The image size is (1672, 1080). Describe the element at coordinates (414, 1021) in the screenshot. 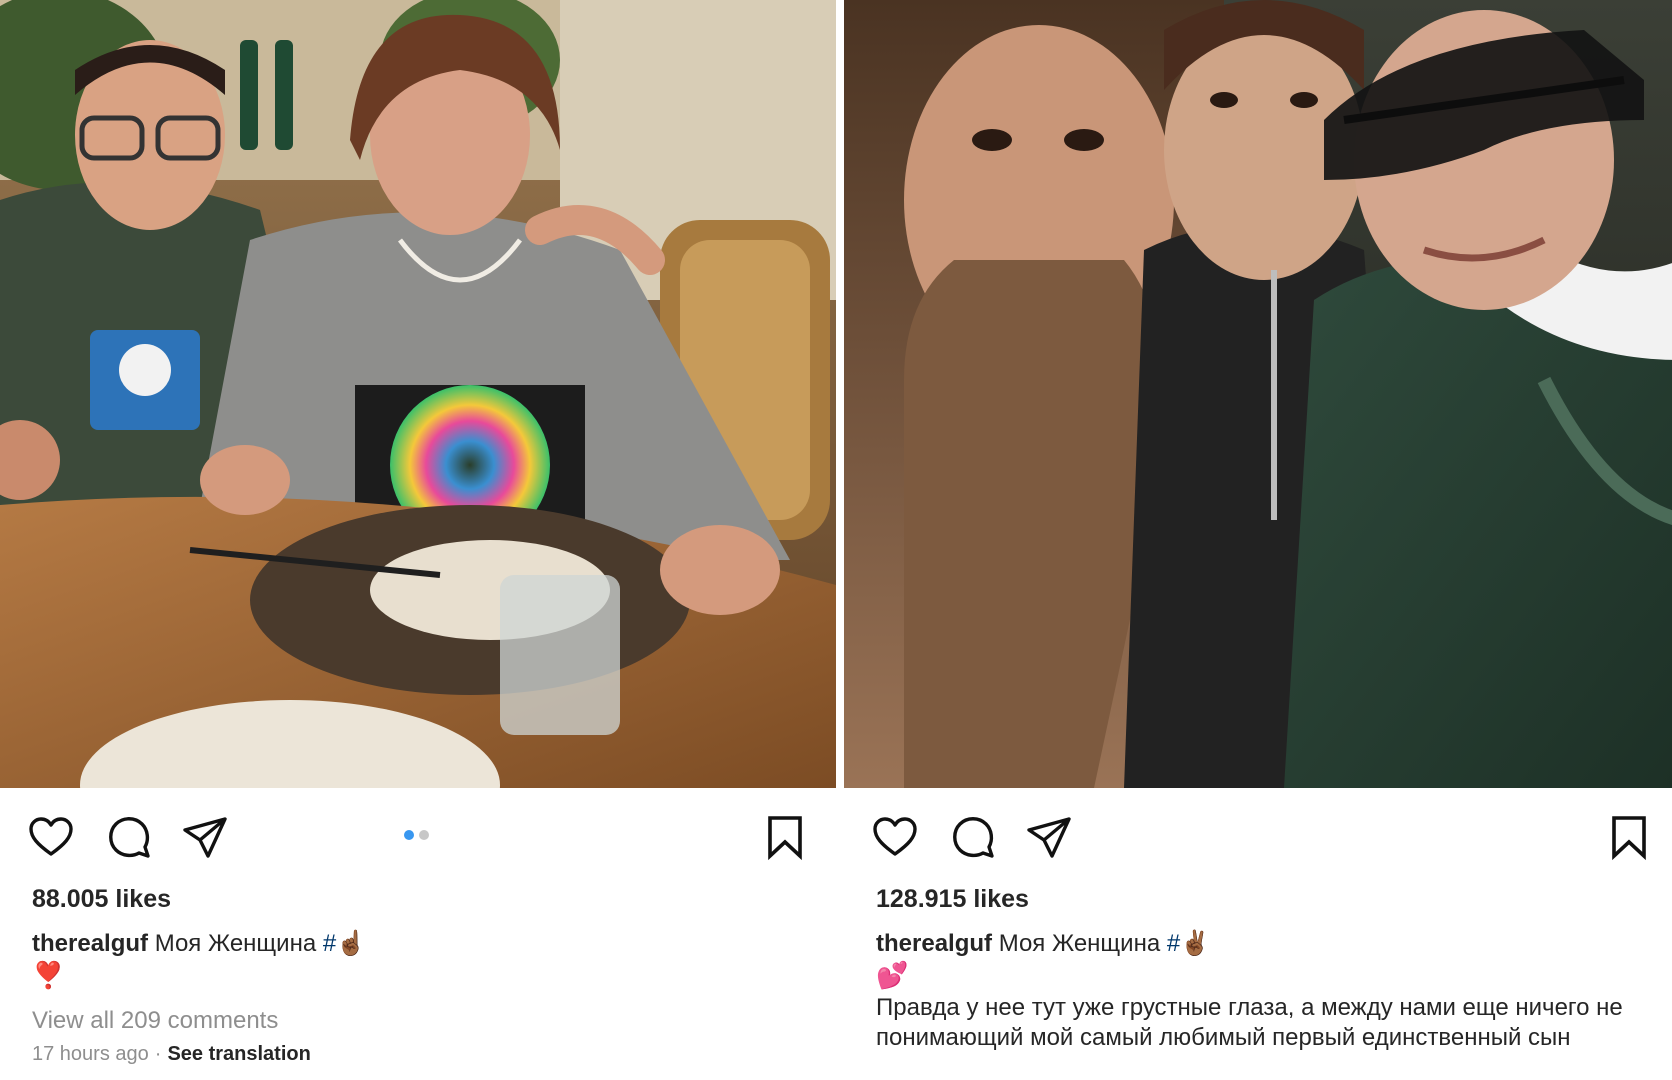

I see `view-comments-link: View all 209 comments` at that location.